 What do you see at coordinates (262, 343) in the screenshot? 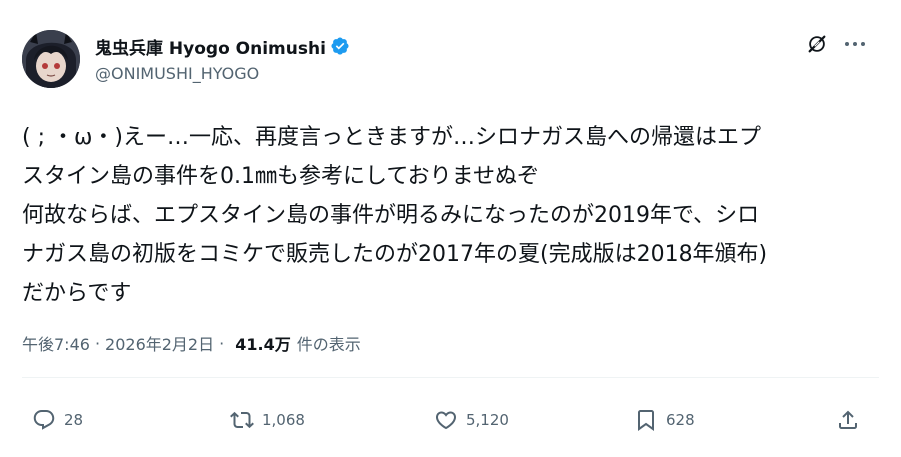
I see `view-count: 41.4万` at bounding box center [262, 343].